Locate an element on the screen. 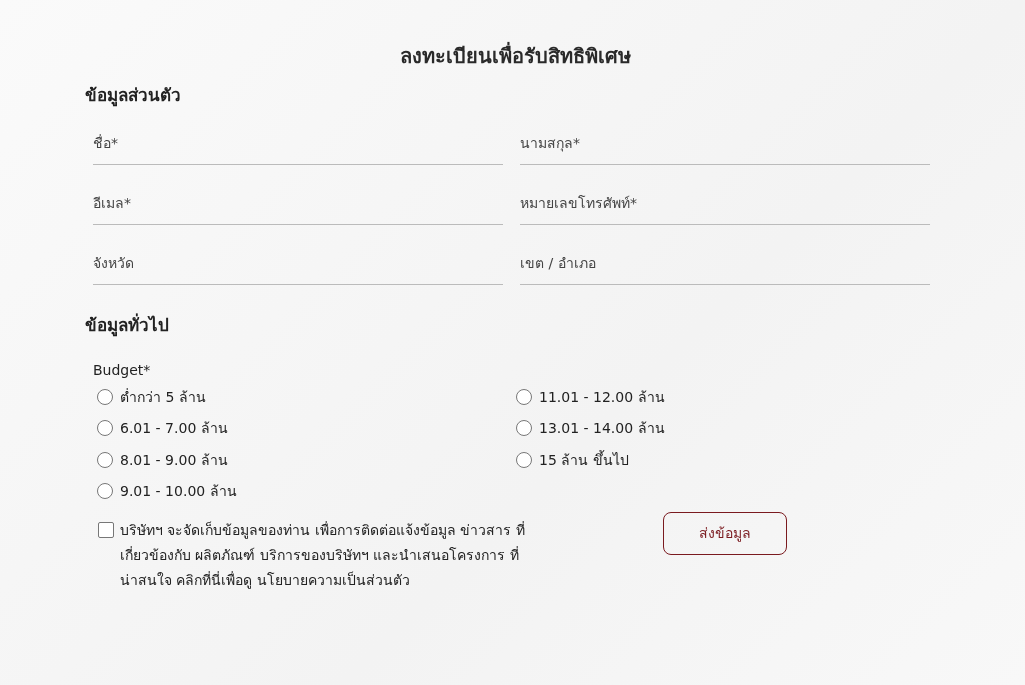 The image size is (1025, 685). radio-label: 13.01 - 14.00 ล้าน is located at coordinates (602, 429).